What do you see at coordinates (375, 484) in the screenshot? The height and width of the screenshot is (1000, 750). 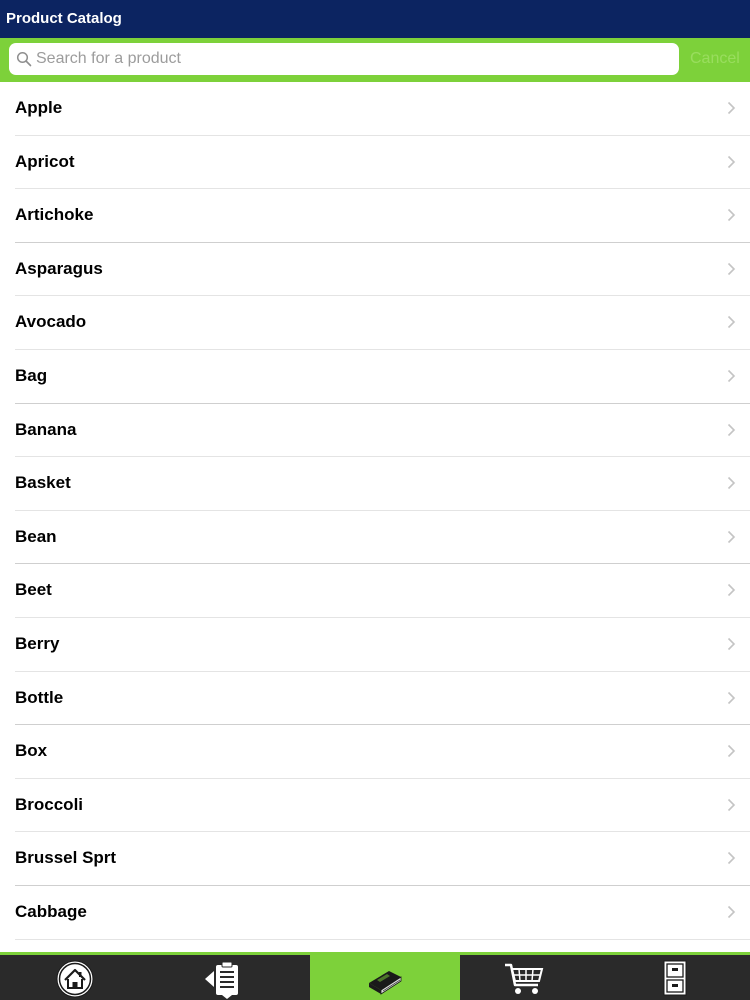 I see `list-item: Basket` at bounding box center [375, 484].